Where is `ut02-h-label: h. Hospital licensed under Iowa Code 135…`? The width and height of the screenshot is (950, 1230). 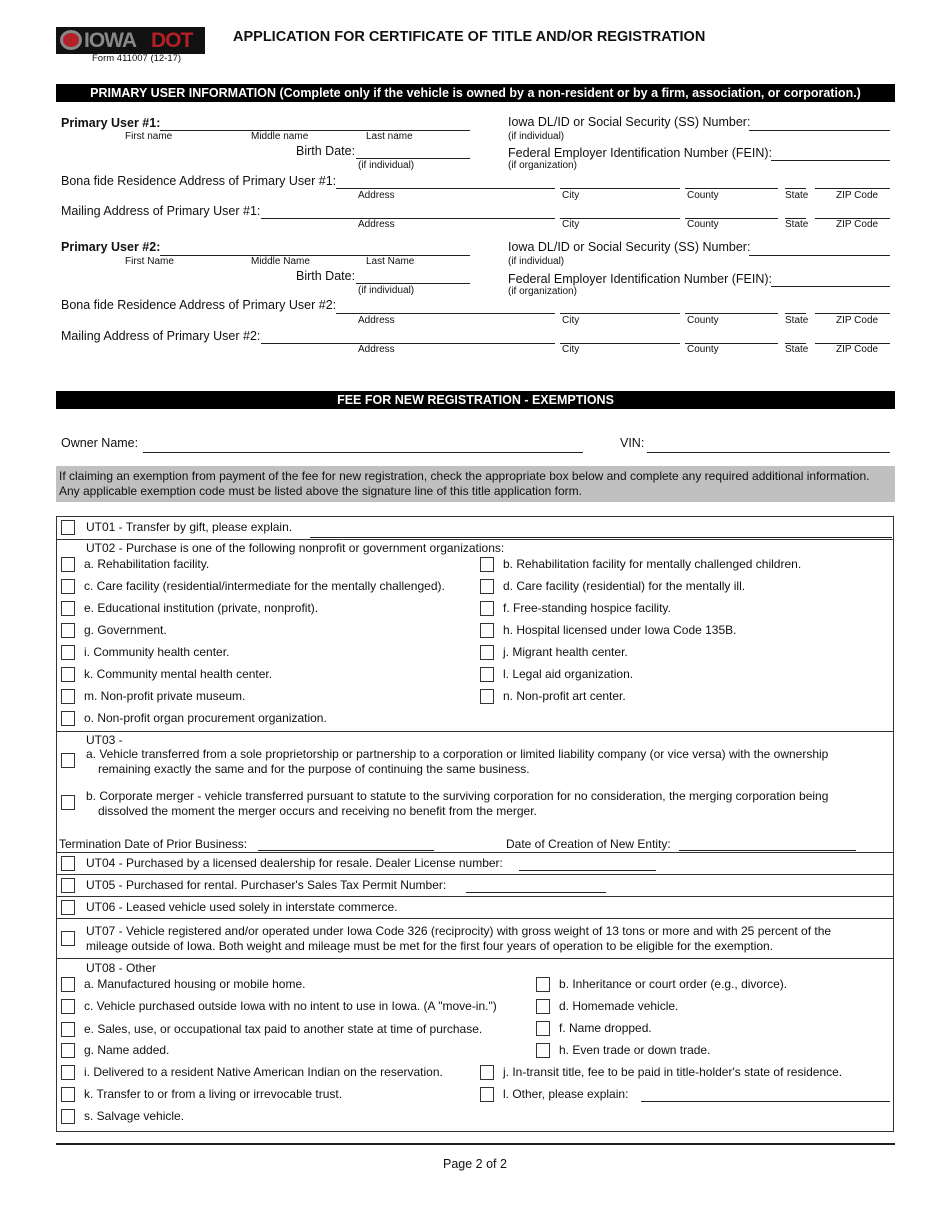
ut02-h-label: h. Hospital licensed under Iowa Code 135… is located at coordinates (620, 630).